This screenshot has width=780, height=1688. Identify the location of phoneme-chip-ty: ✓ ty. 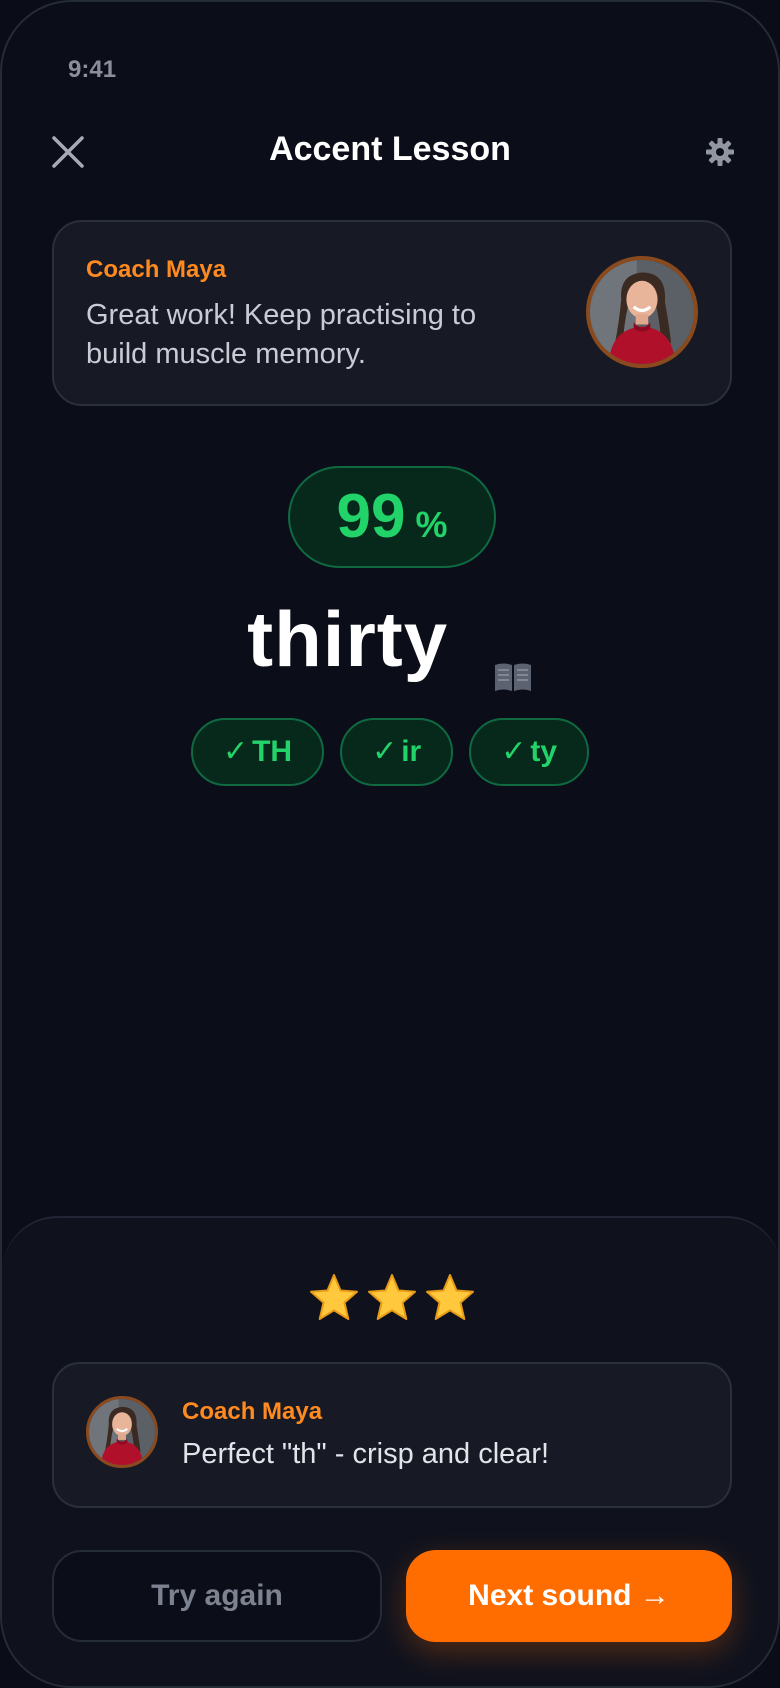
(529, 752).